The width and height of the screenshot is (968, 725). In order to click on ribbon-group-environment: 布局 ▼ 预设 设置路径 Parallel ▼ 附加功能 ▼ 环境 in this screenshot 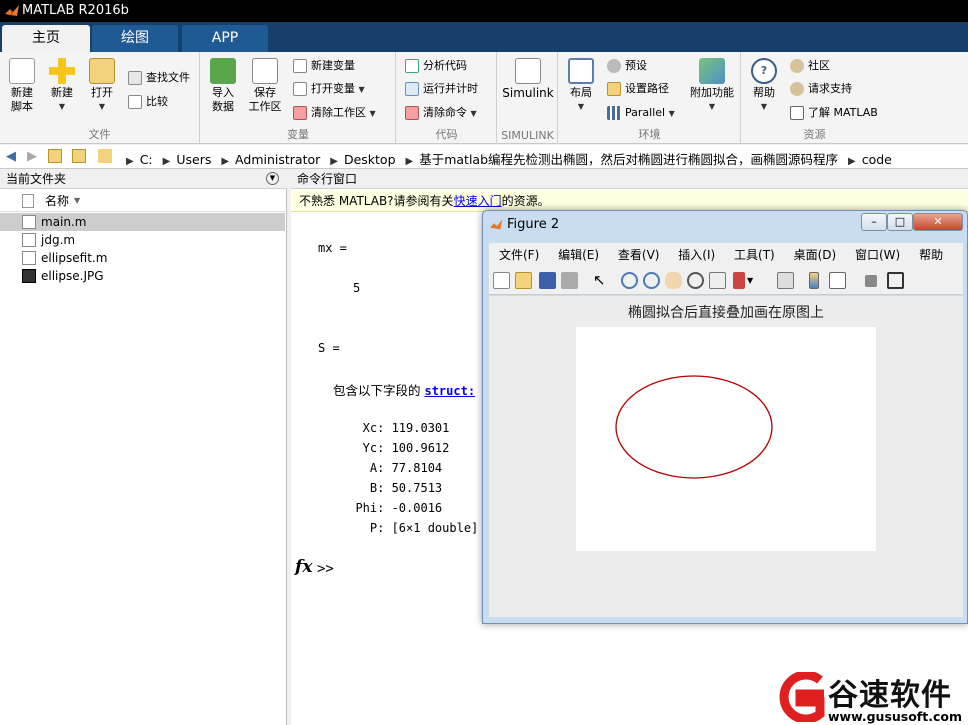, I will do `click(650, 98)`.